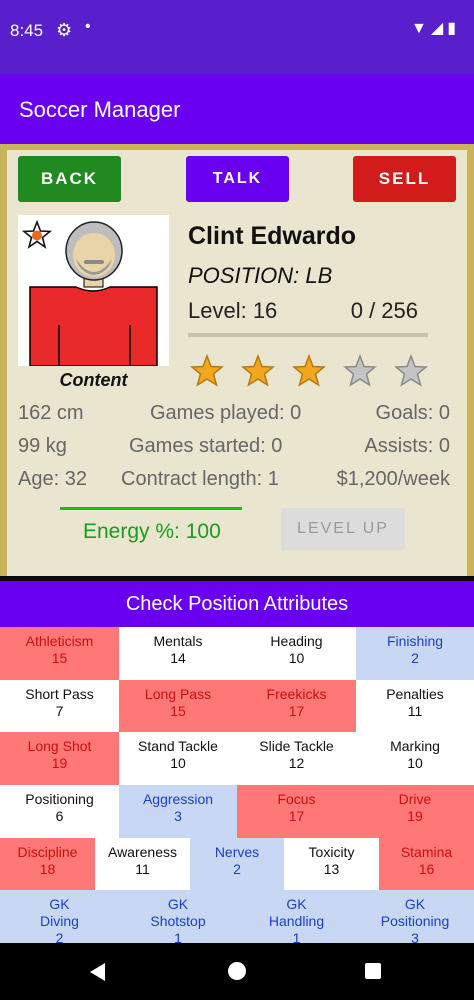 The image size is (474, 1000). Describe the element at coordinates (272, 236) in the screenshot. I see `player-name: Clint Edwardo` at that location.